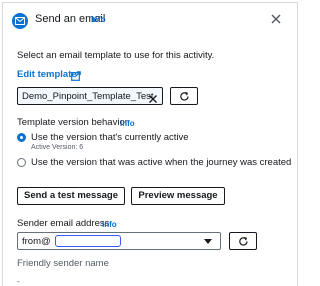 The width and height of the screenshot is (320, 286). I want to click on version-behavior-info-link: Info, so click(127, 123).